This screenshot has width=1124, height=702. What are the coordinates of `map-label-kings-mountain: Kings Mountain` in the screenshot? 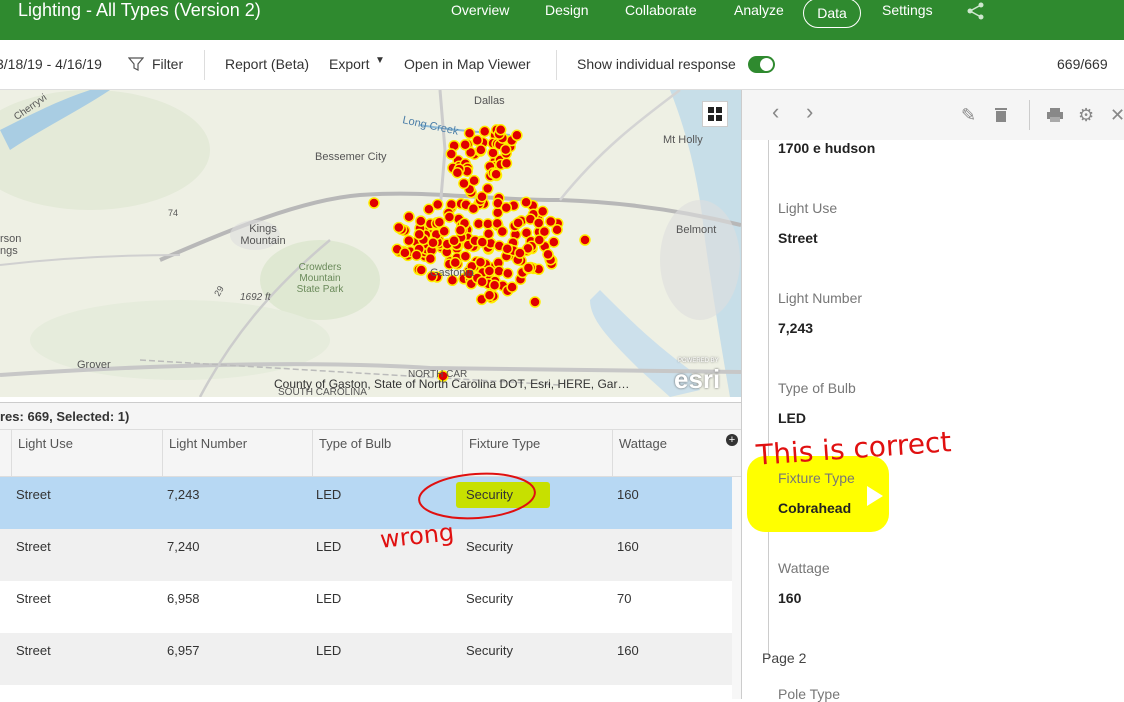 It's located at (263, 235).